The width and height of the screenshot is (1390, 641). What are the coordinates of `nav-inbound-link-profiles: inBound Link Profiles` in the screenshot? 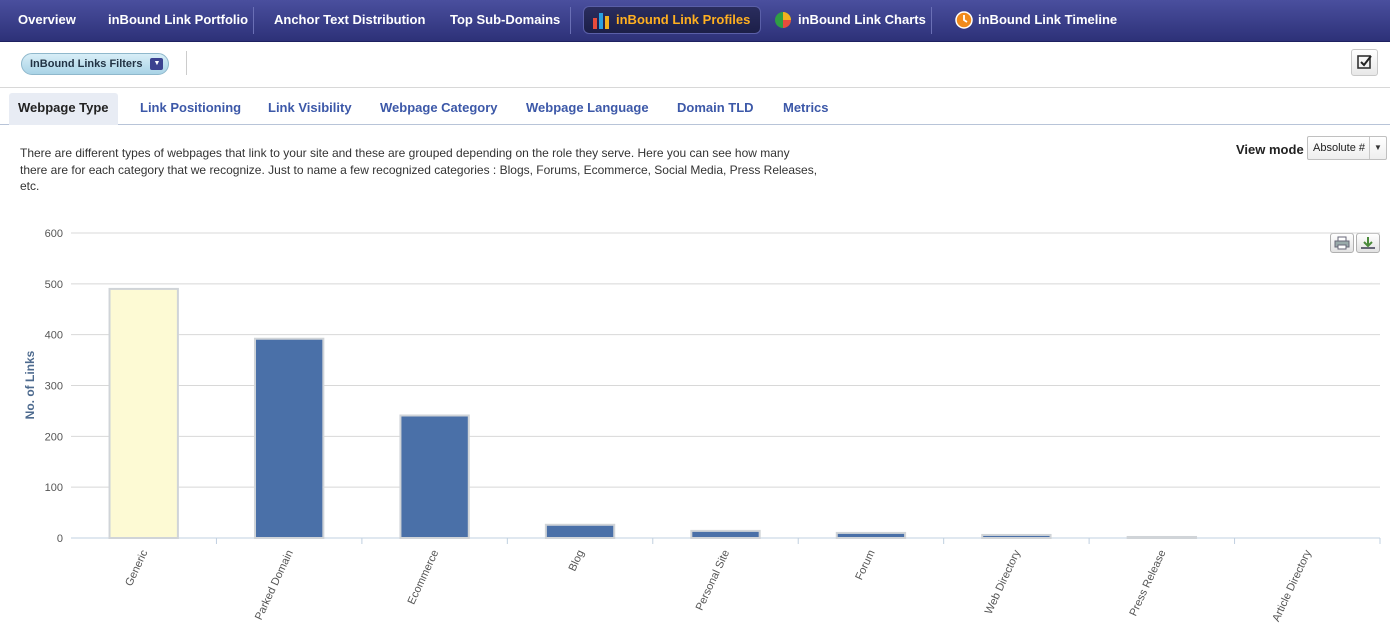 It's located at (672, 20).